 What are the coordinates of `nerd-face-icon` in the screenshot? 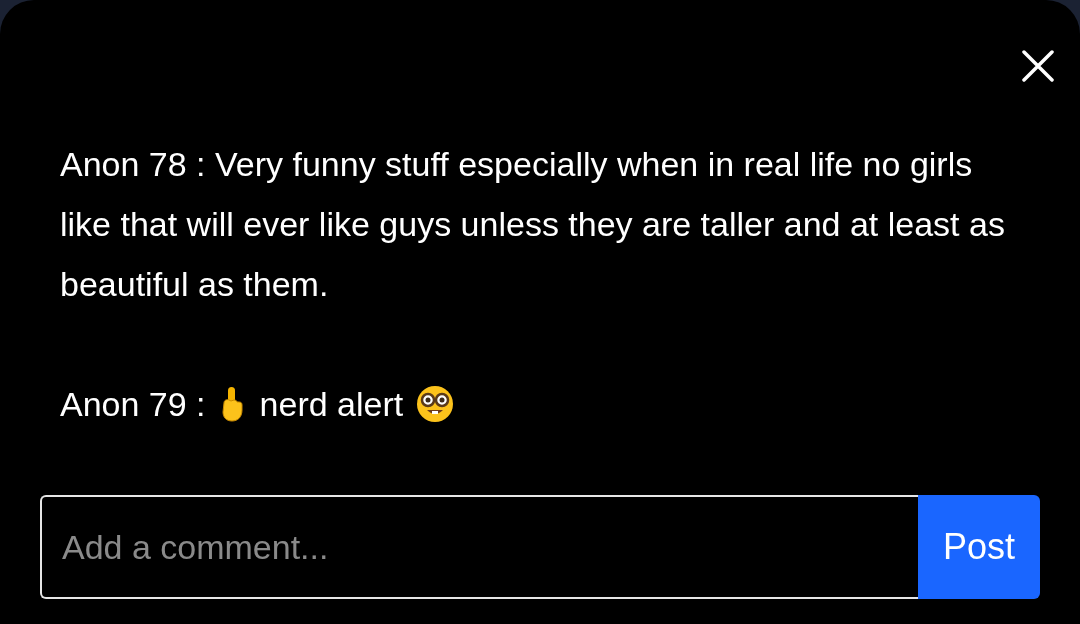 It's located at (435, 404).